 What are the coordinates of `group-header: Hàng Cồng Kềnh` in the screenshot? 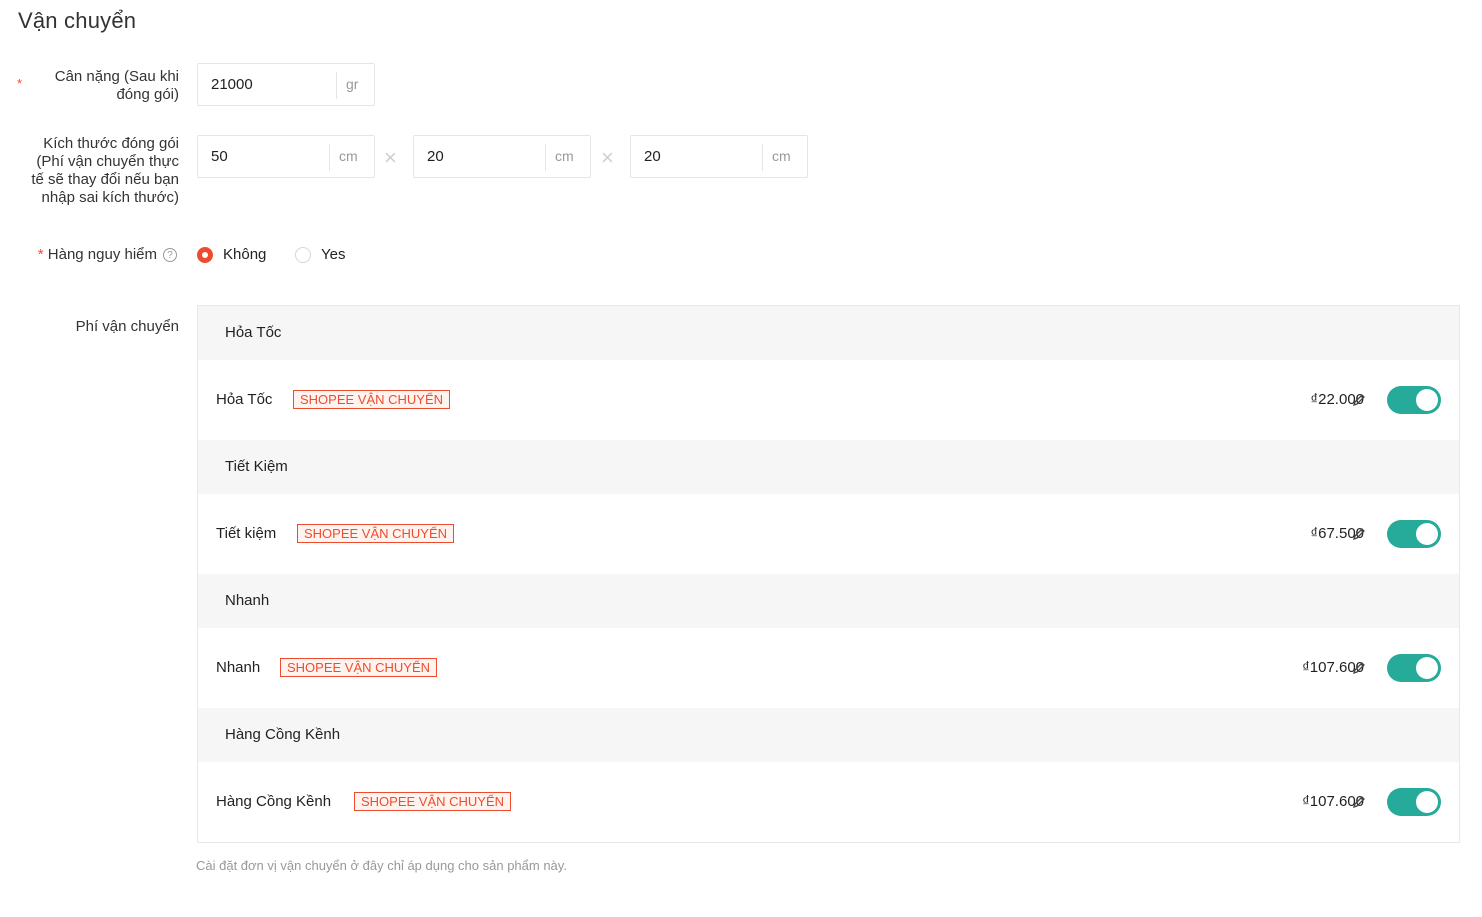 It's located at (828, 735).